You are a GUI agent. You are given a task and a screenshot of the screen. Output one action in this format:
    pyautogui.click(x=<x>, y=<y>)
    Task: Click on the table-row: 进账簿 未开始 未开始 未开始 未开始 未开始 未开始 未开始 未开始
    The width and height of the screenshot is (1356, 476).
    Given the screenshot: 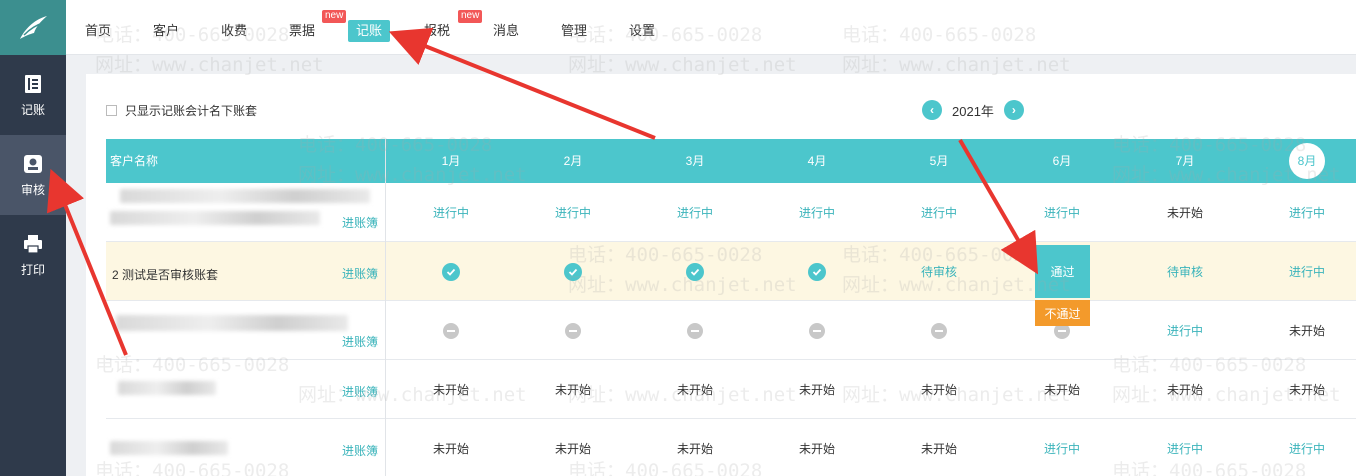 What is the action you would take?
    pyautogui.click(x=731, y=389)
    